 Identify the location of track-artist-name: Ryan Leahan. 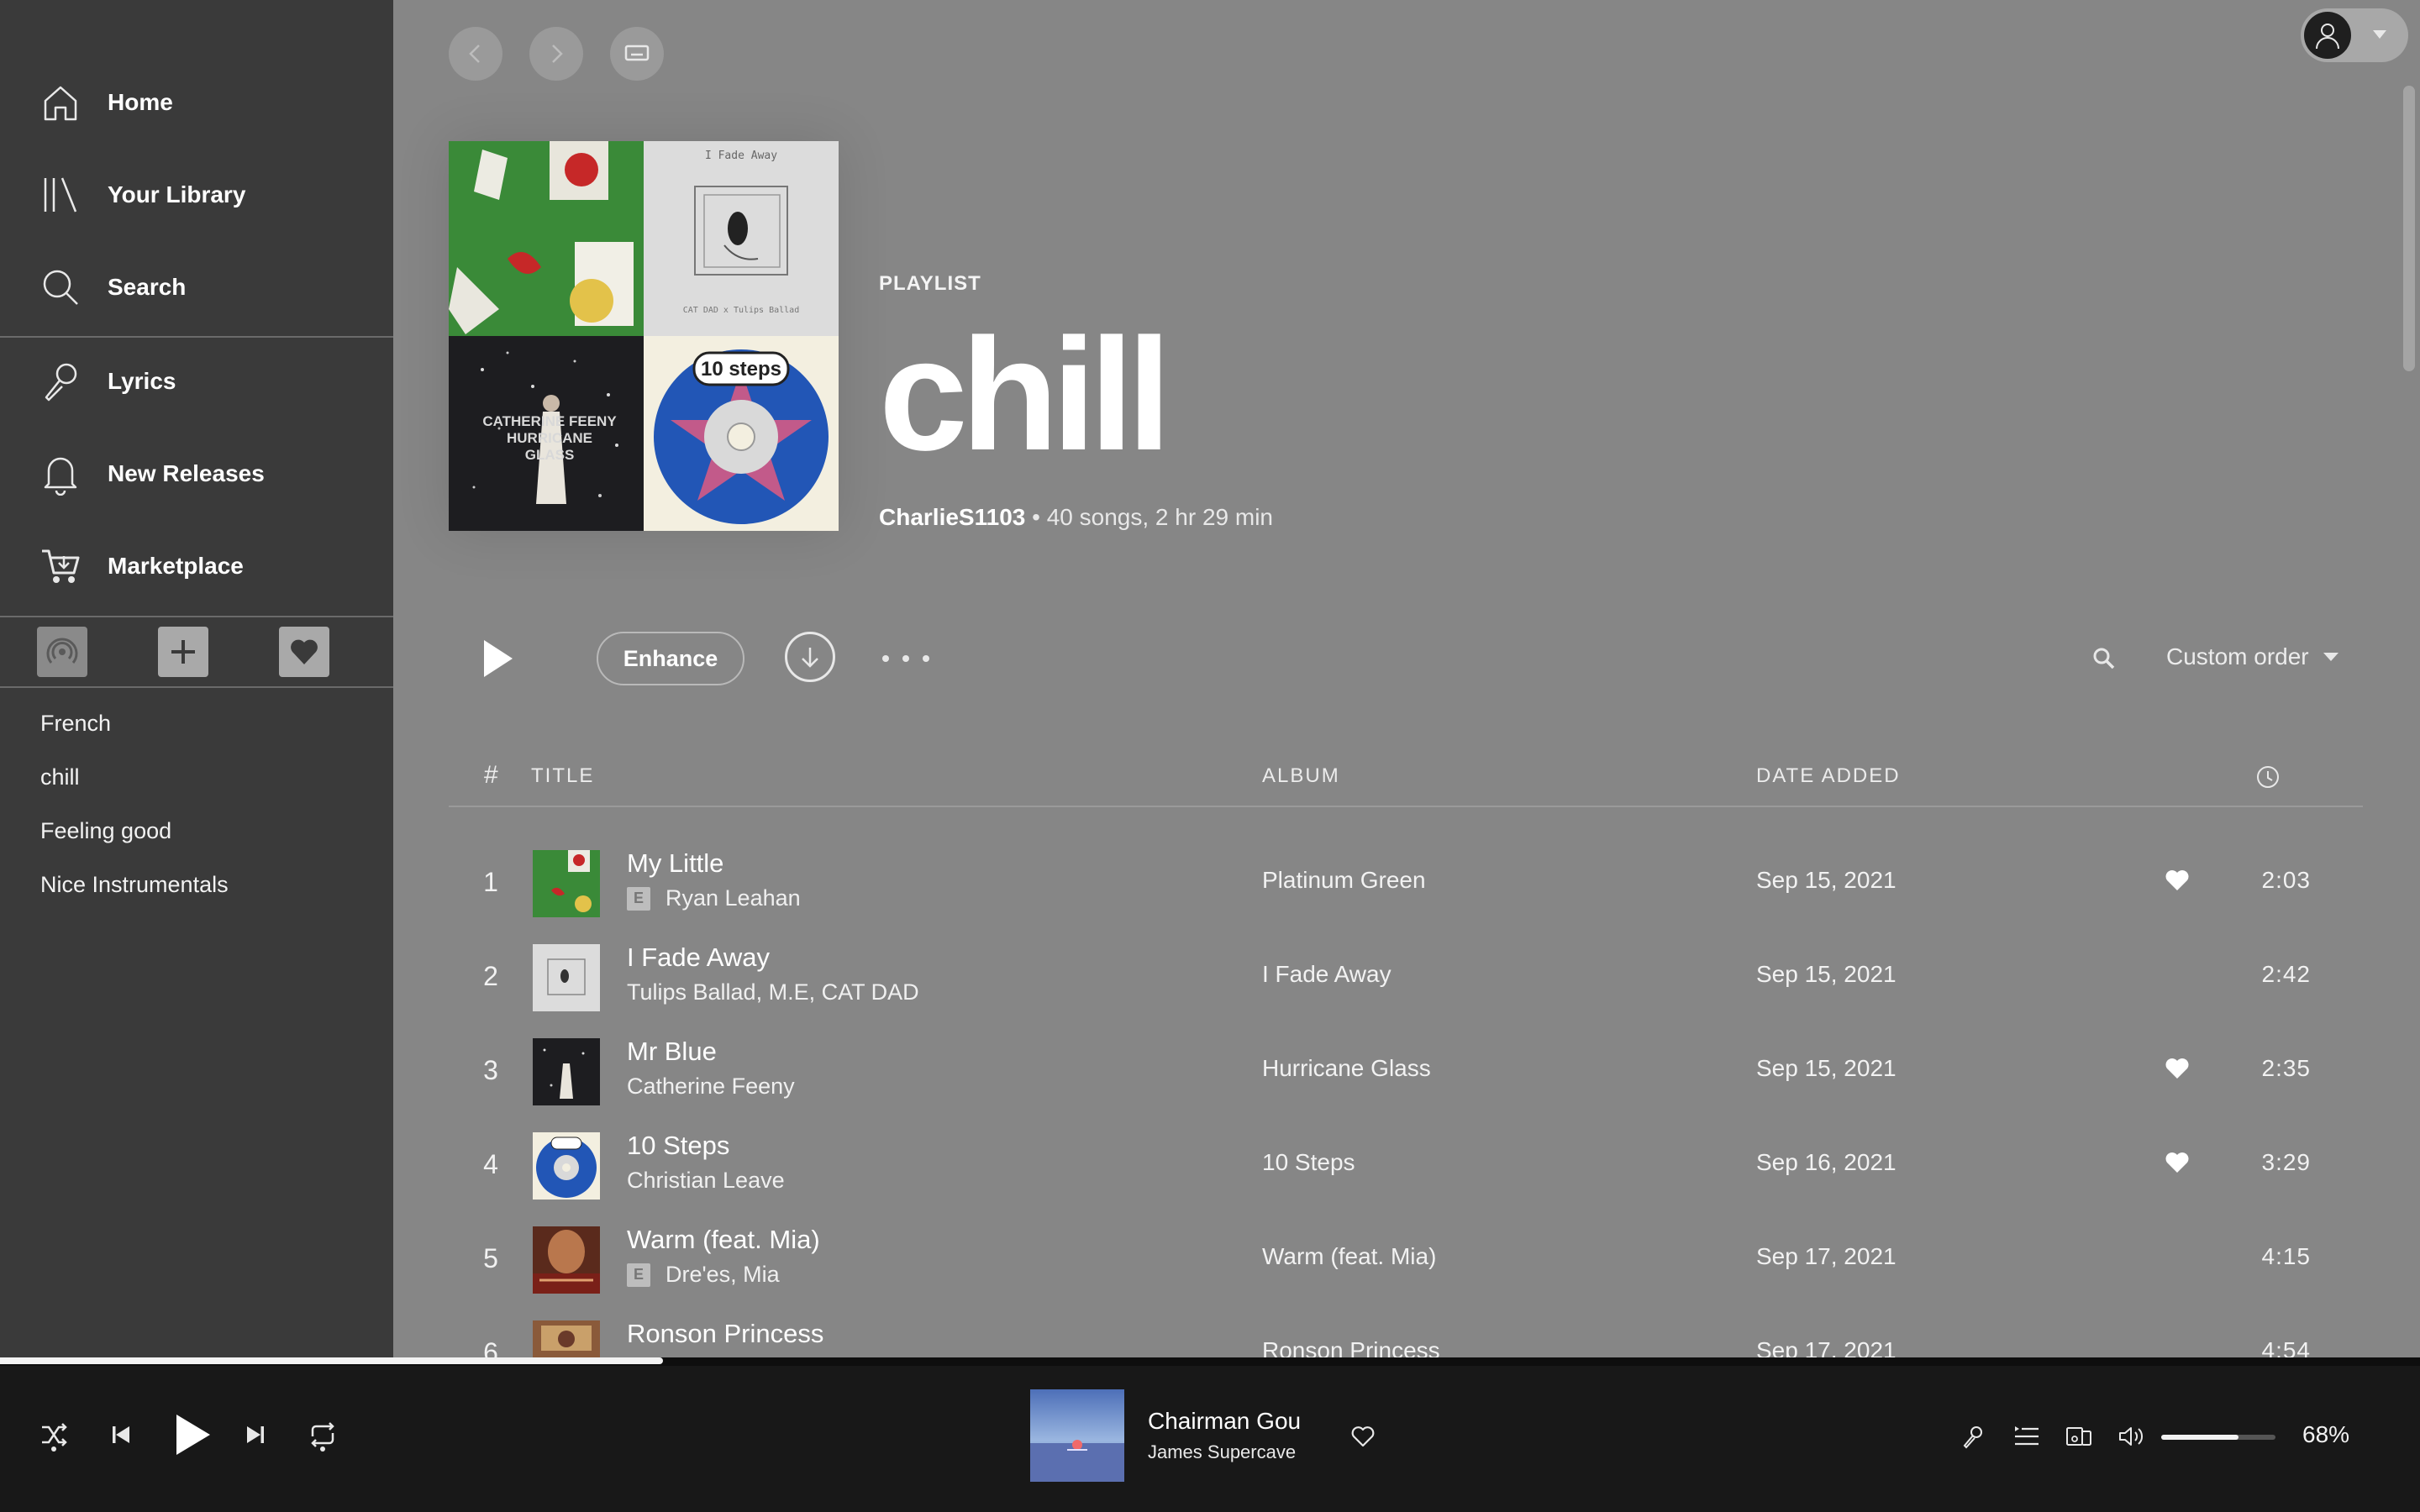
(734, 898).